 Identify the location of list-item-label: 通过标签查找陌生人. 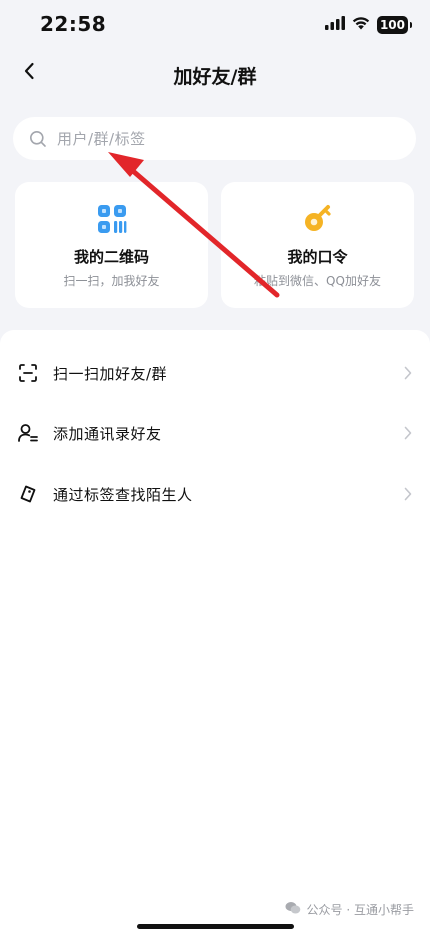
(123, 494).